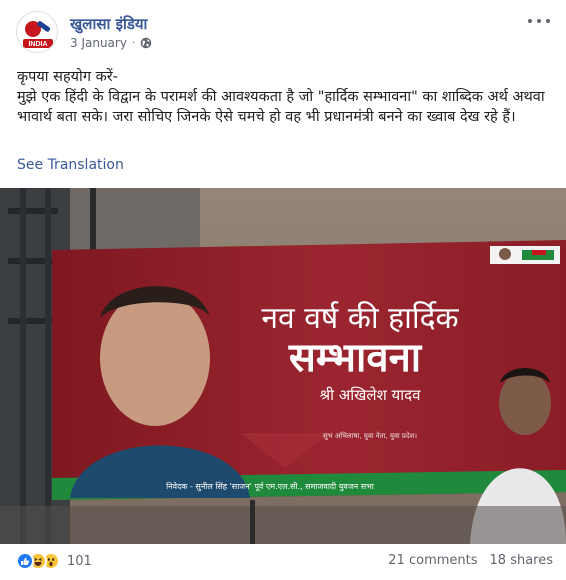  What do you see at coordinates (108, 24) in the screenshot?
I see `page-name-link: खुलासा इंडिया` at bounding box center [108, 24].